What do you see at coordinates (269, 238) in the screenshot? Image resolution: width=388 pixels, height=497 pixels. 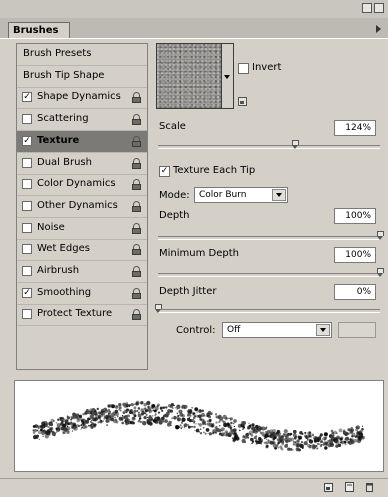 I see `depth-slider-track` at bounding box center [269, 238].